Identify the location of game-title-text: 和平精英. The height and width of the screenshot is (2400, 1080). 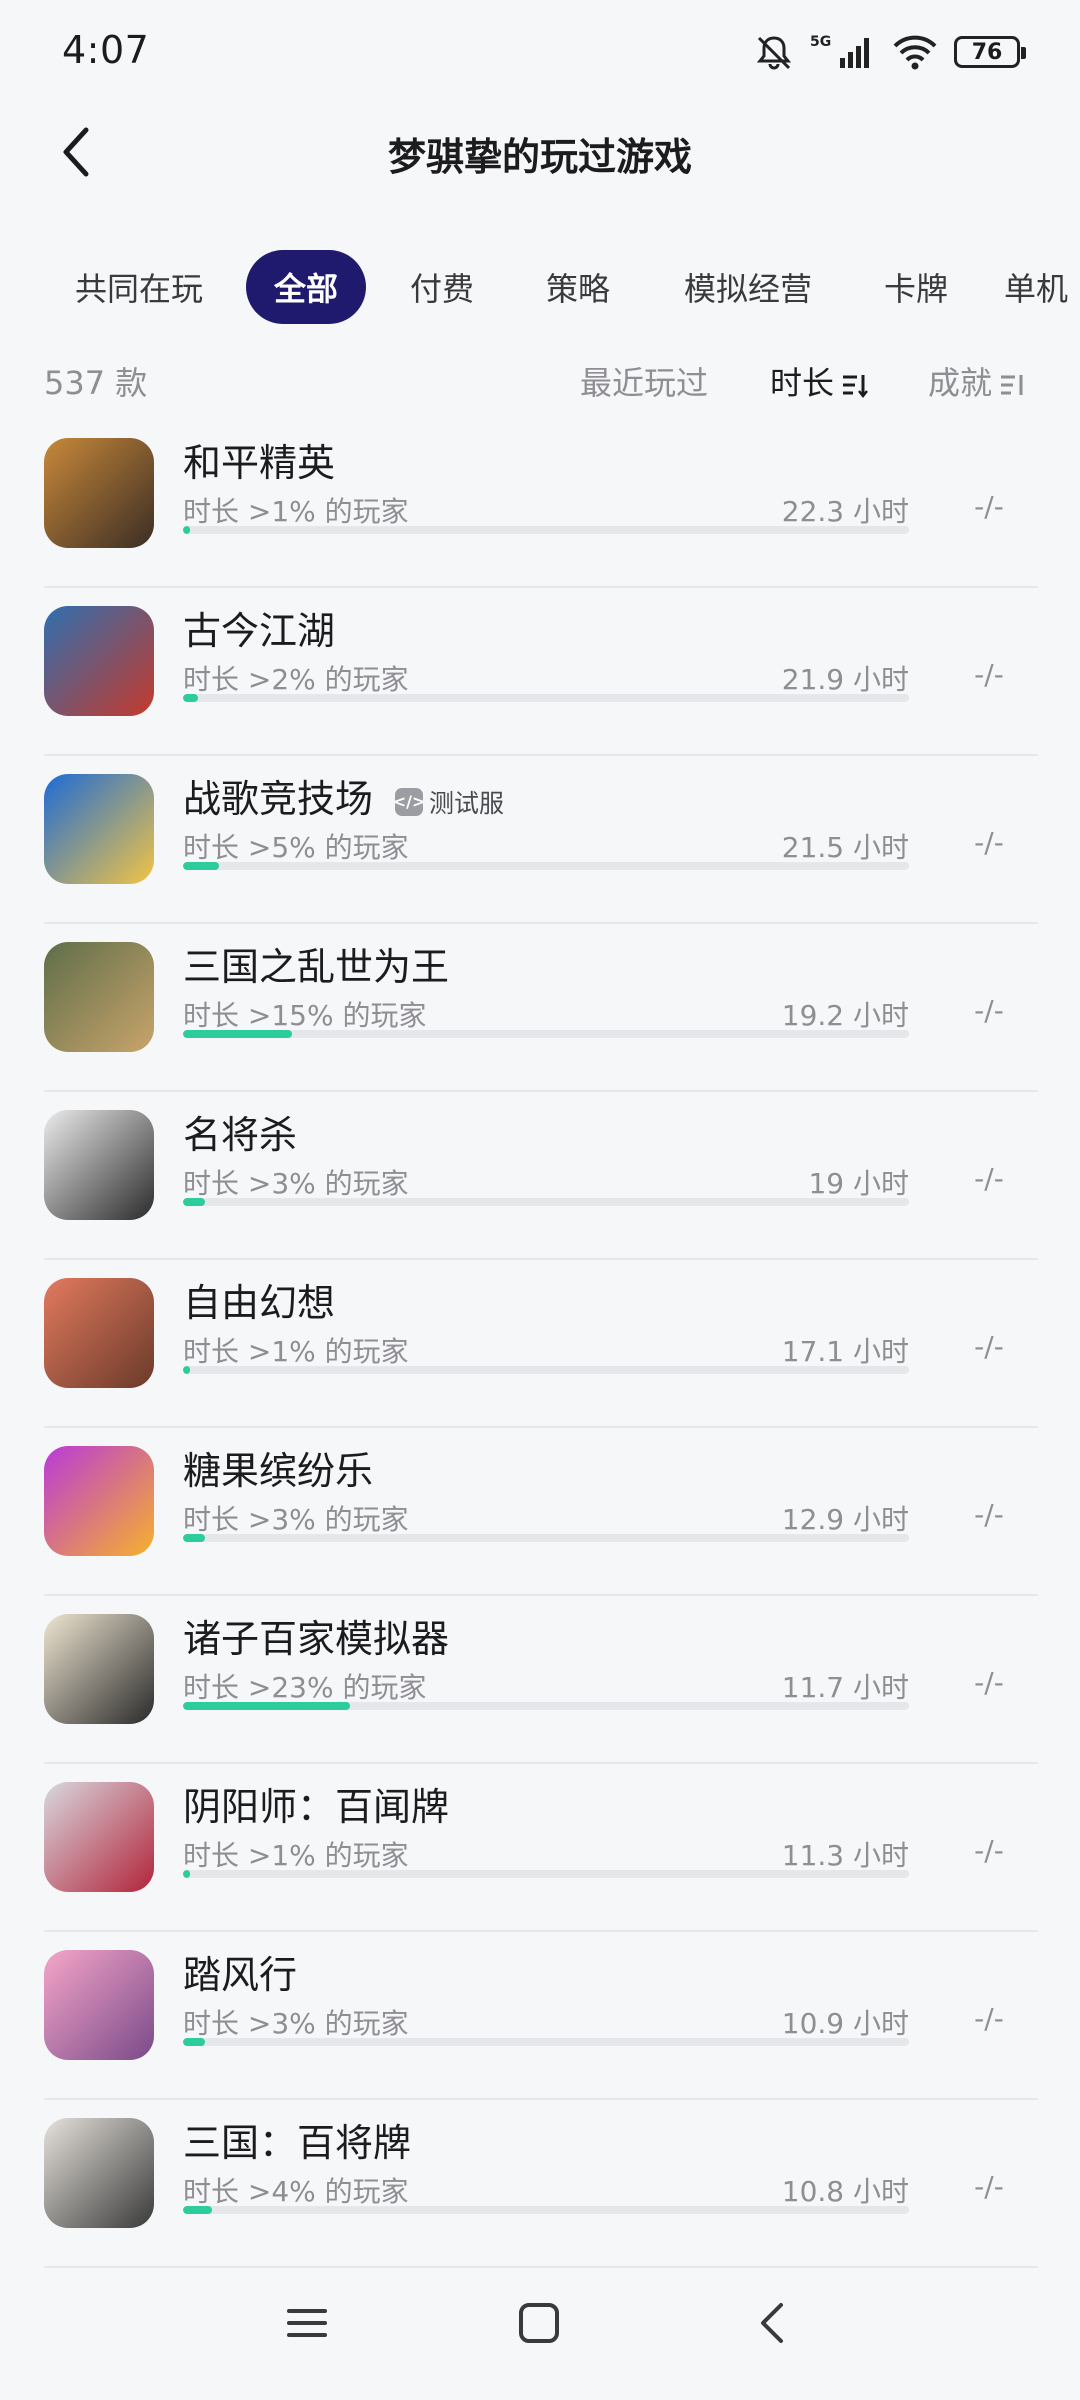
(259, 463).